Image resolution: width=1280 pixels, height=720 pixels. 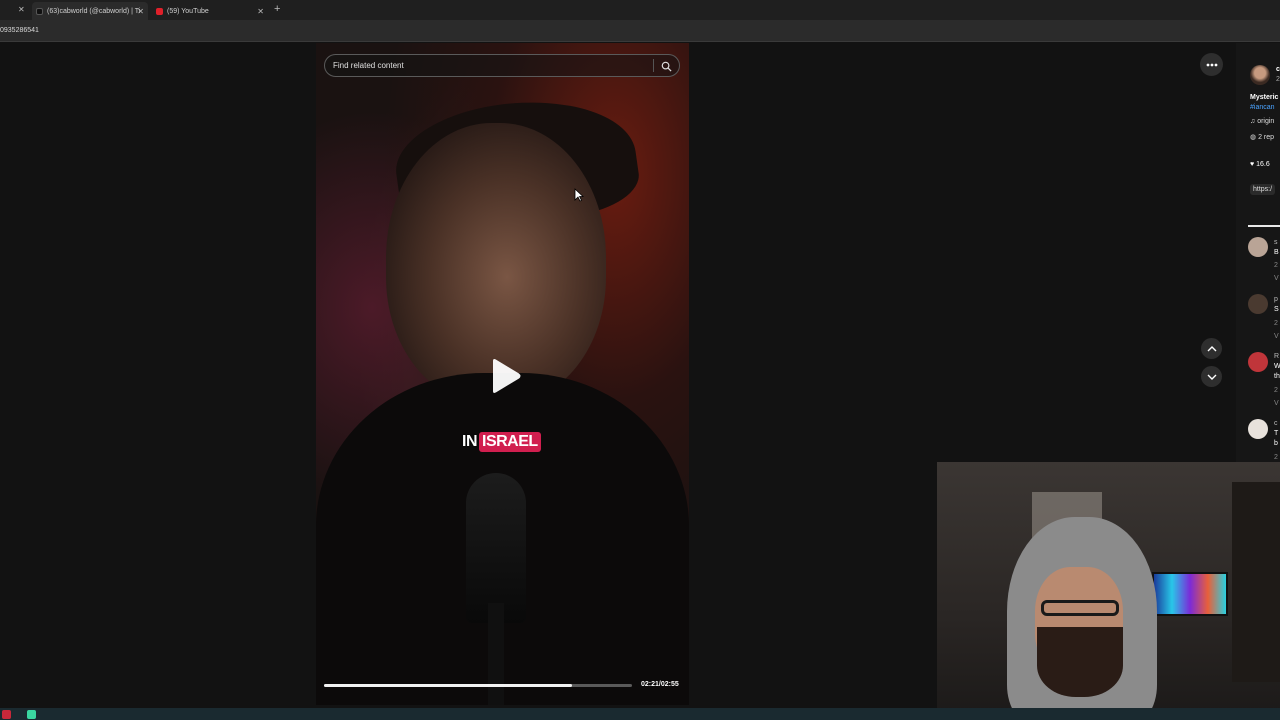 What do you see at coordinates (653, 65) in the screenshot?
I see `search-divider` at bounding box center [653, 65].